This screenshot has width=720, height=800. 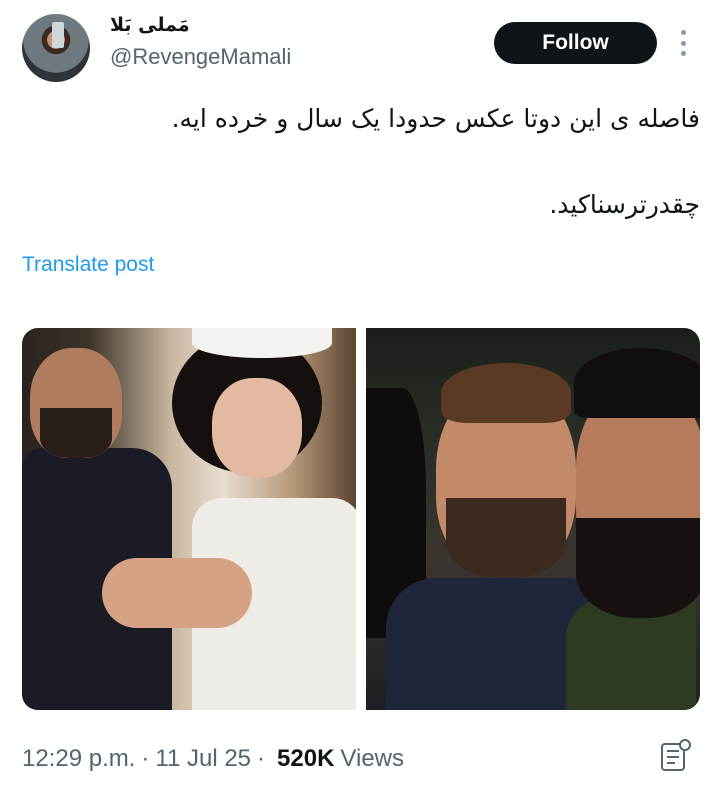 I want to click on more-vertical-icon, so click(x=683, y=43).